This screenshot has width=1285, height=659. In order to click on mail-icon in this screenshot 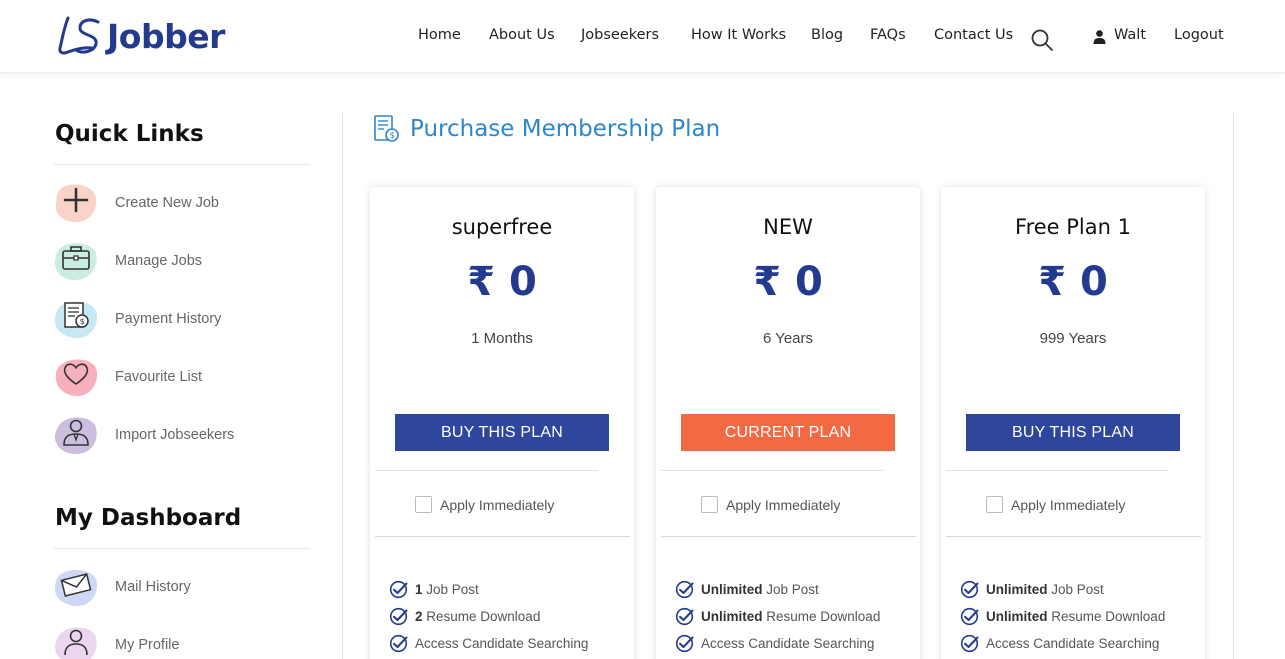, I will do `click(76, 587)`.